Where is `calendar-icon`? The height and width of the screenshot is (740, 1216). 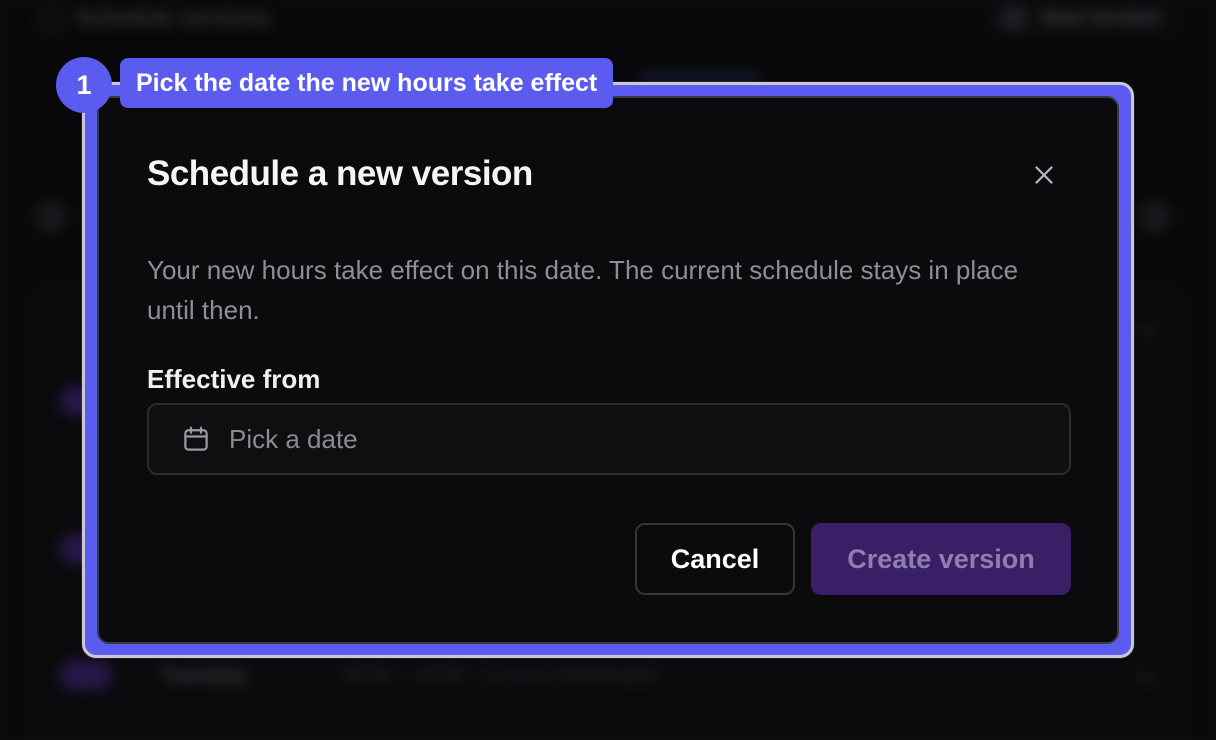
calendar-icon is located at coordinates (196, 438).